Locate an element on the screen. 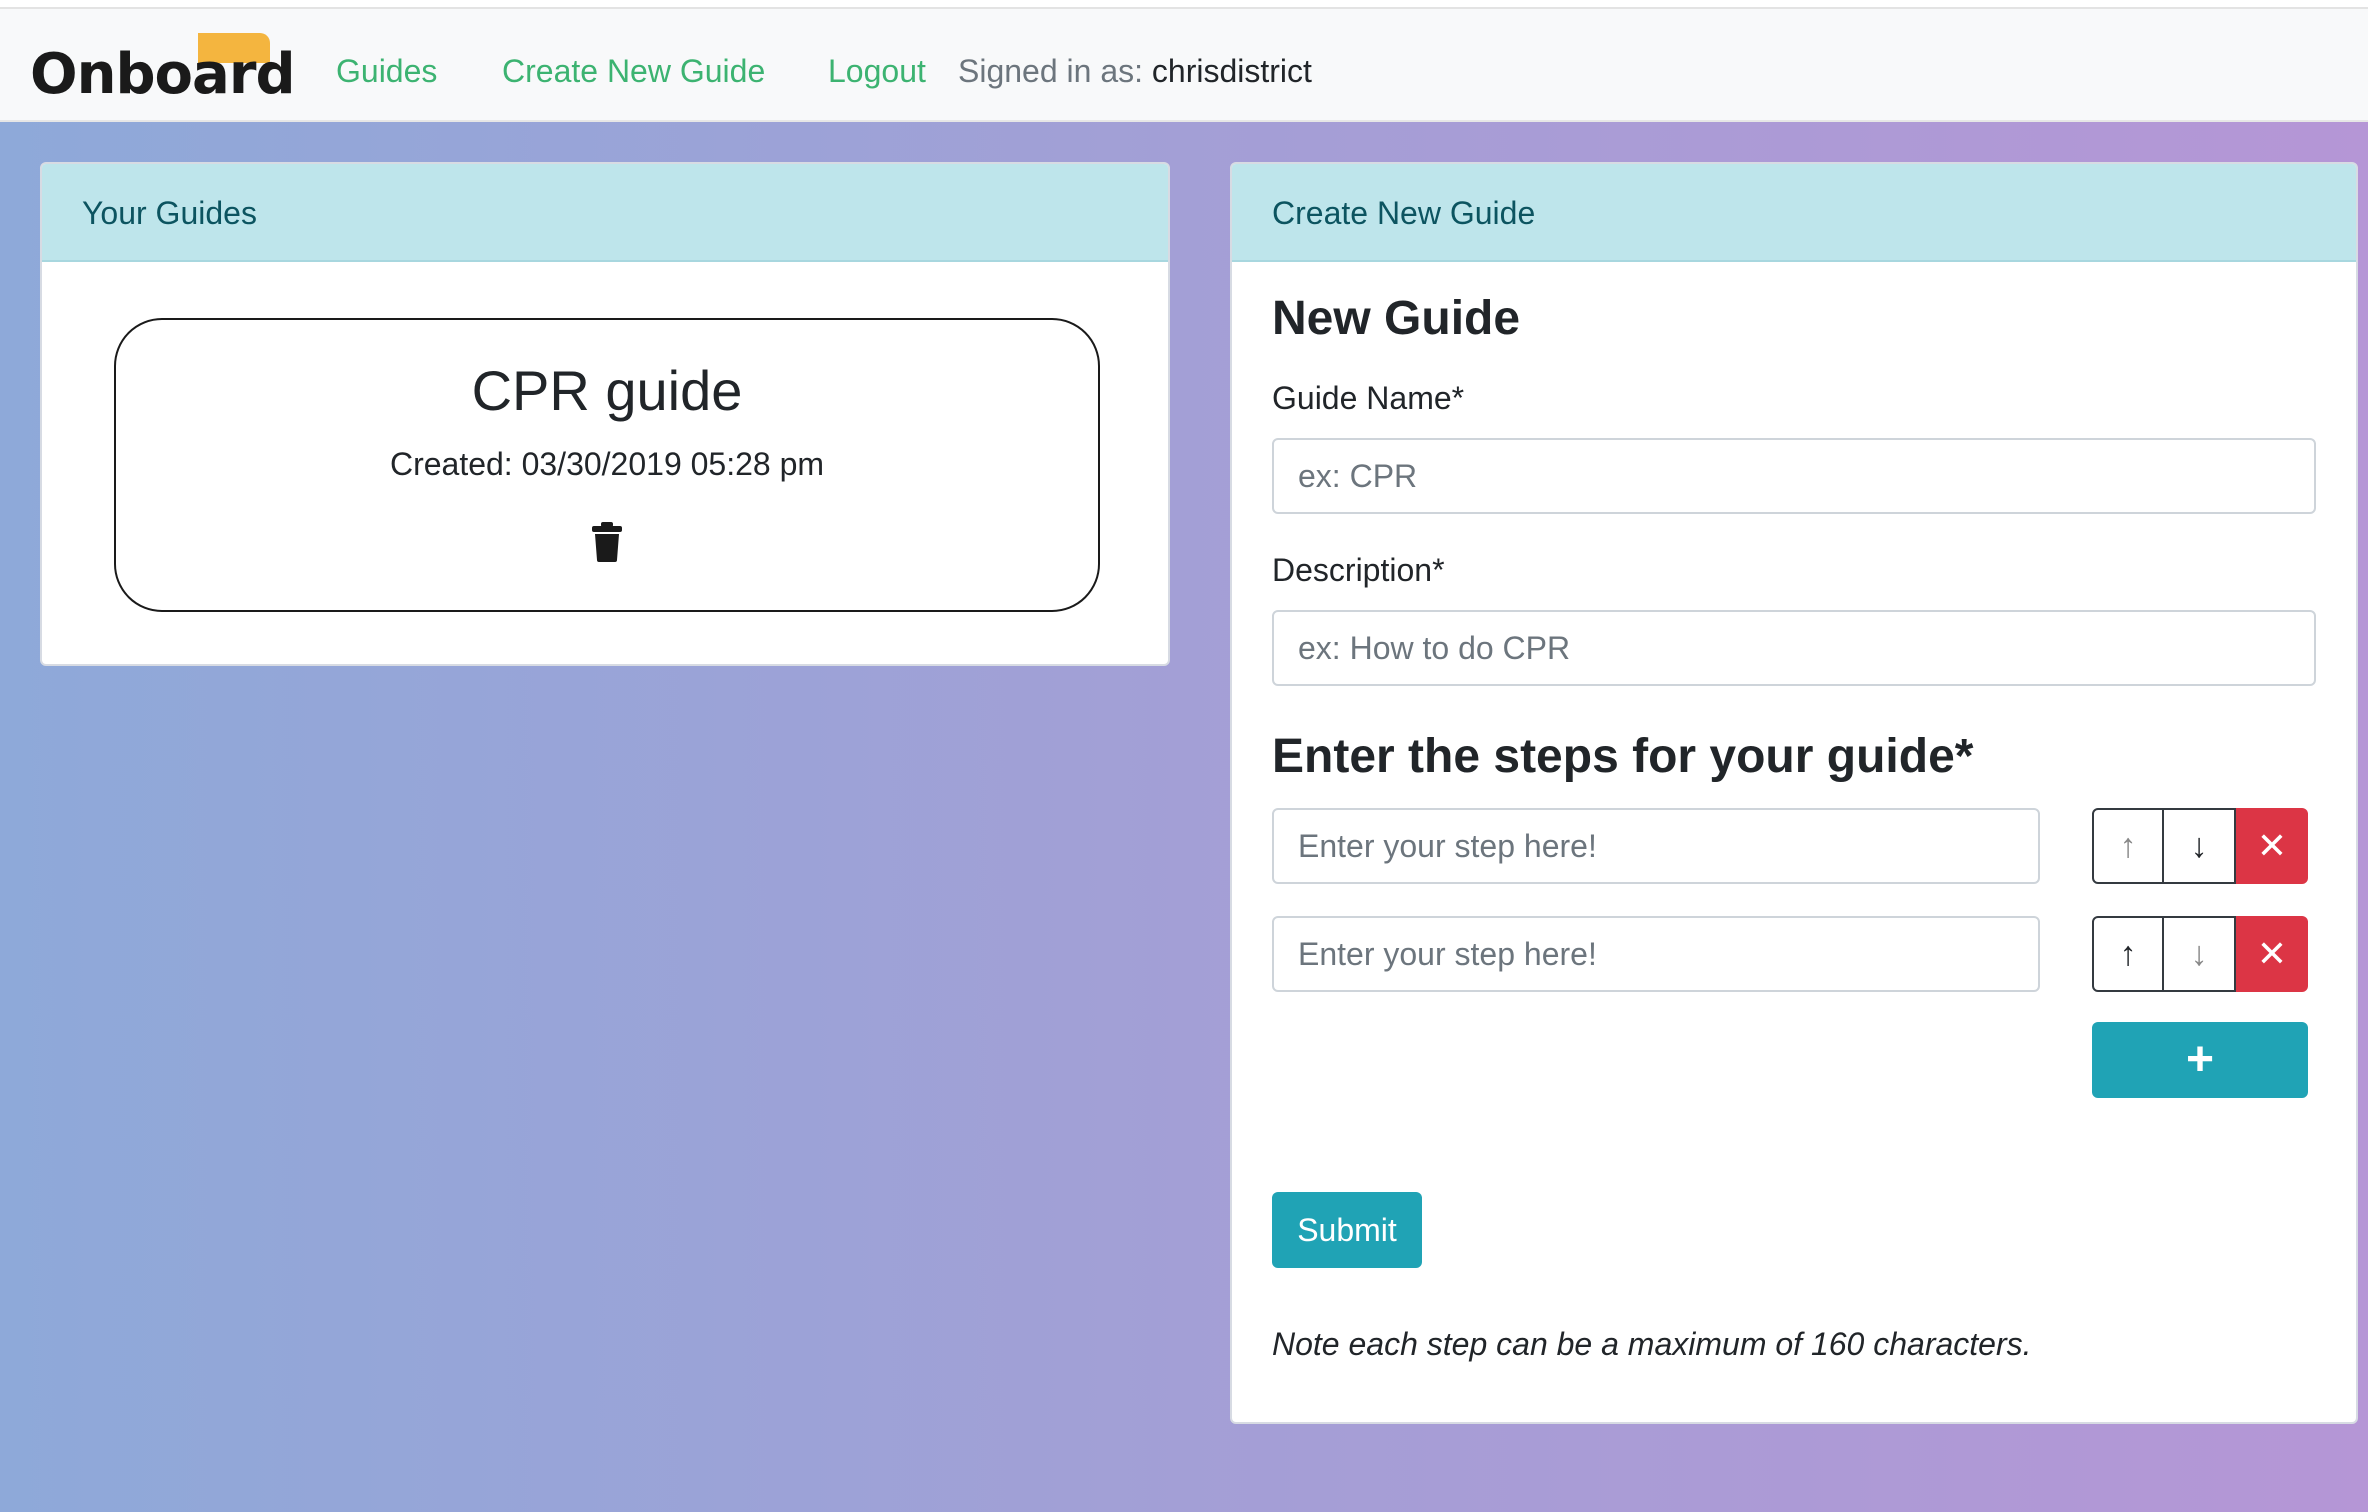  guide-name-input is located at coordinates (1794, 476).